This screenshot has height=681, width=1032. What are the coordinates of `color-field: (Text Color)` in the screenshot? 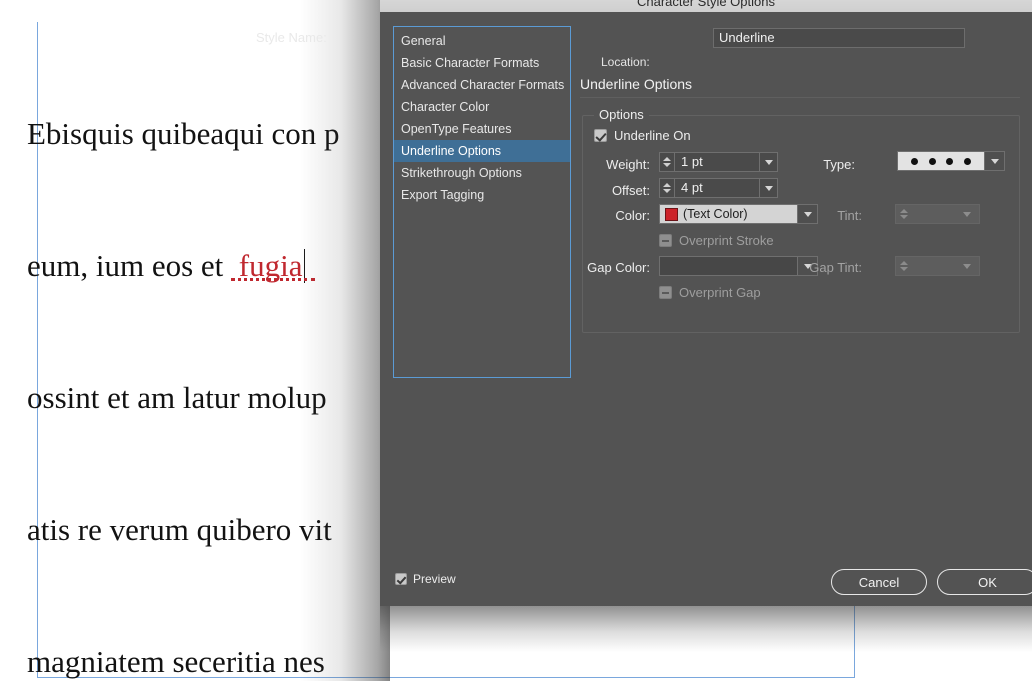 It's located at (728, 214).